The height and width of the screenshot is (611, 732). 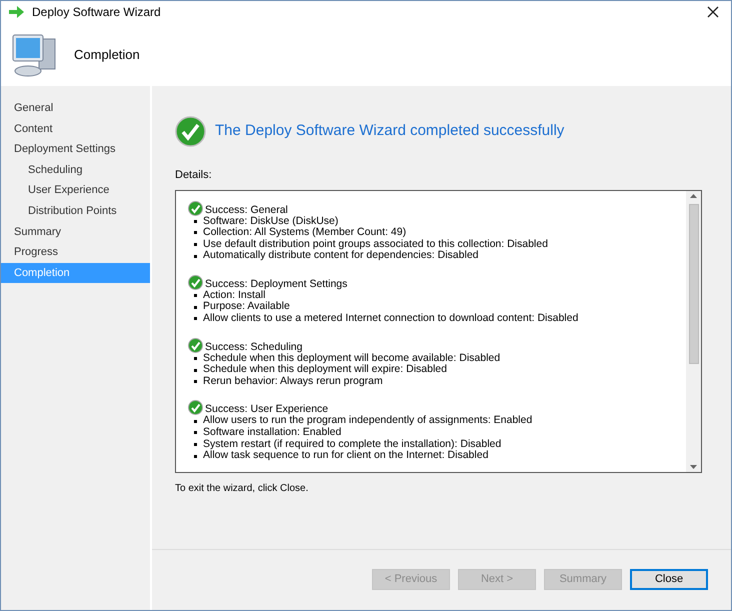 I want to click on details-label: Details:, so click(x=194, y=175).